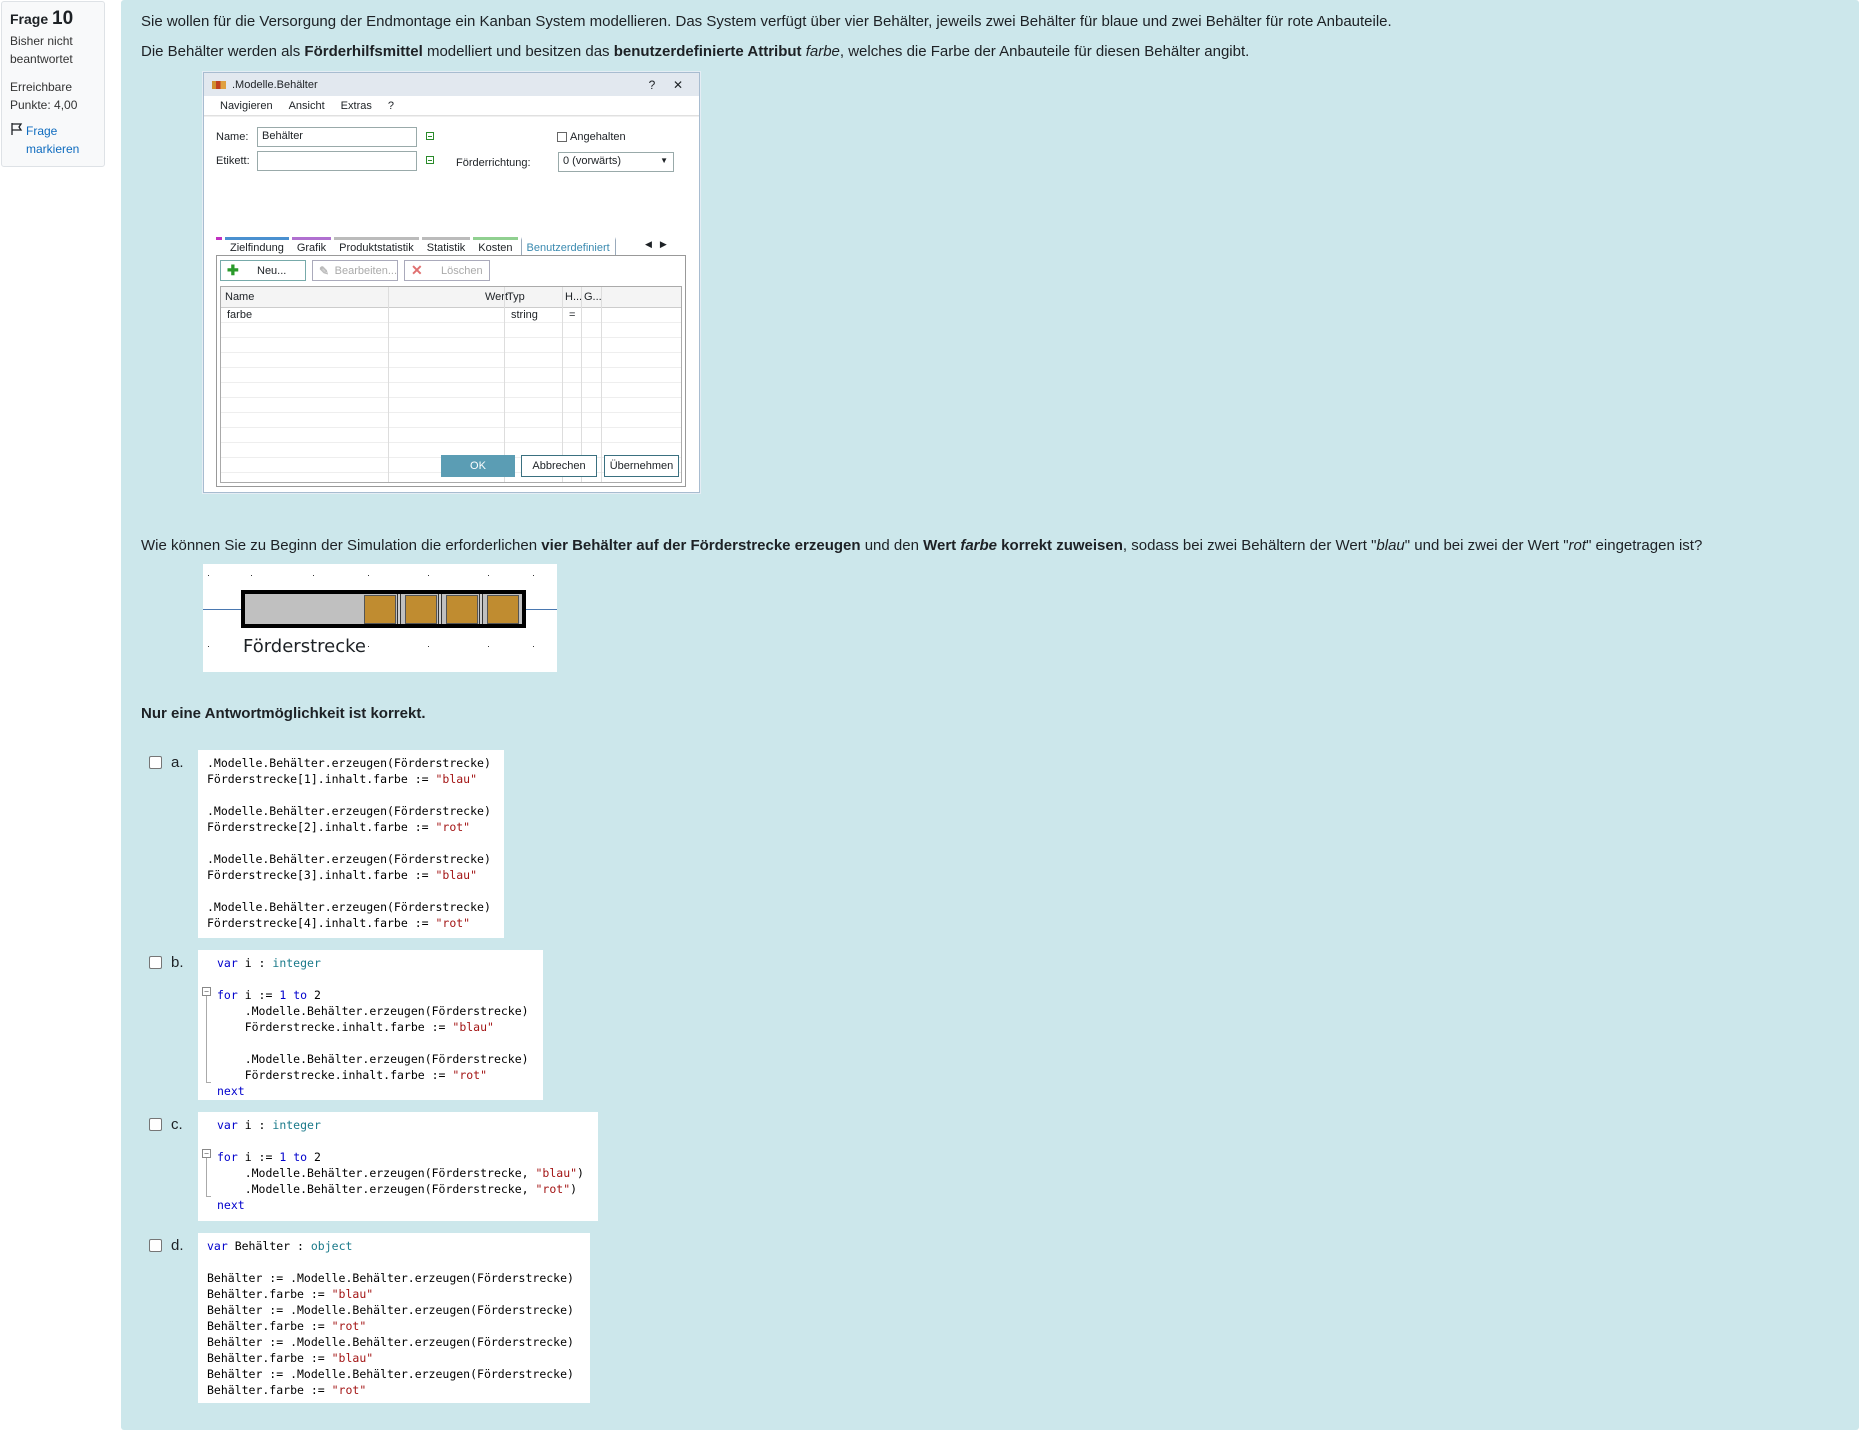 This screenshot has width=1859, height=1446. What do you see at coordinates (177, 1124) in the screenshot?
I see `option-c-letter: c.` at bounding box center [177, 1124].